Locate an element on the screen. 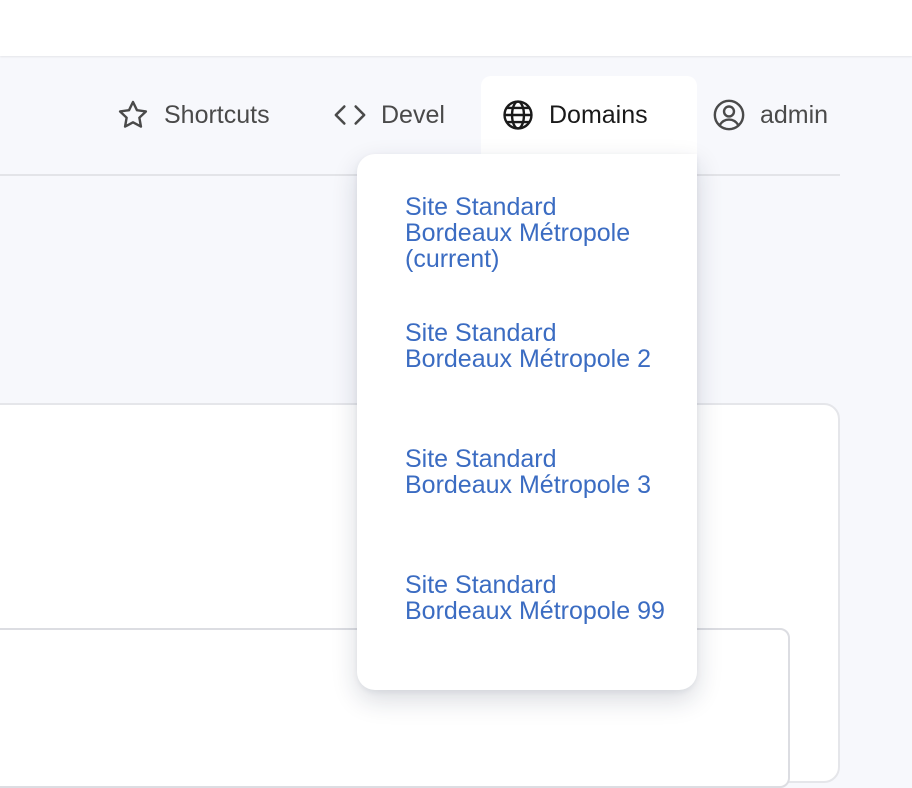  devel-label: Devel is located at coordinates (413, 114).